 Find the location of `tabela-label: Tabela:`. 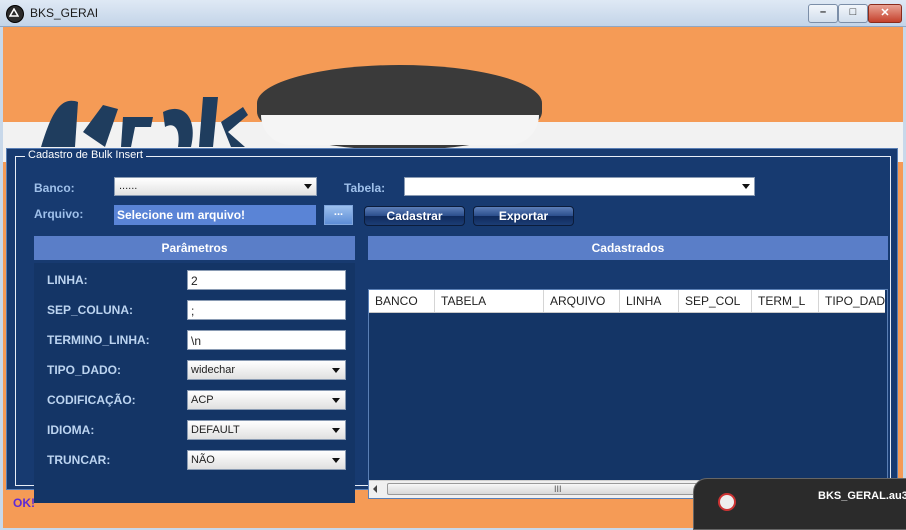

tabela-label: Tabela: is located at coordinates (365, 188).